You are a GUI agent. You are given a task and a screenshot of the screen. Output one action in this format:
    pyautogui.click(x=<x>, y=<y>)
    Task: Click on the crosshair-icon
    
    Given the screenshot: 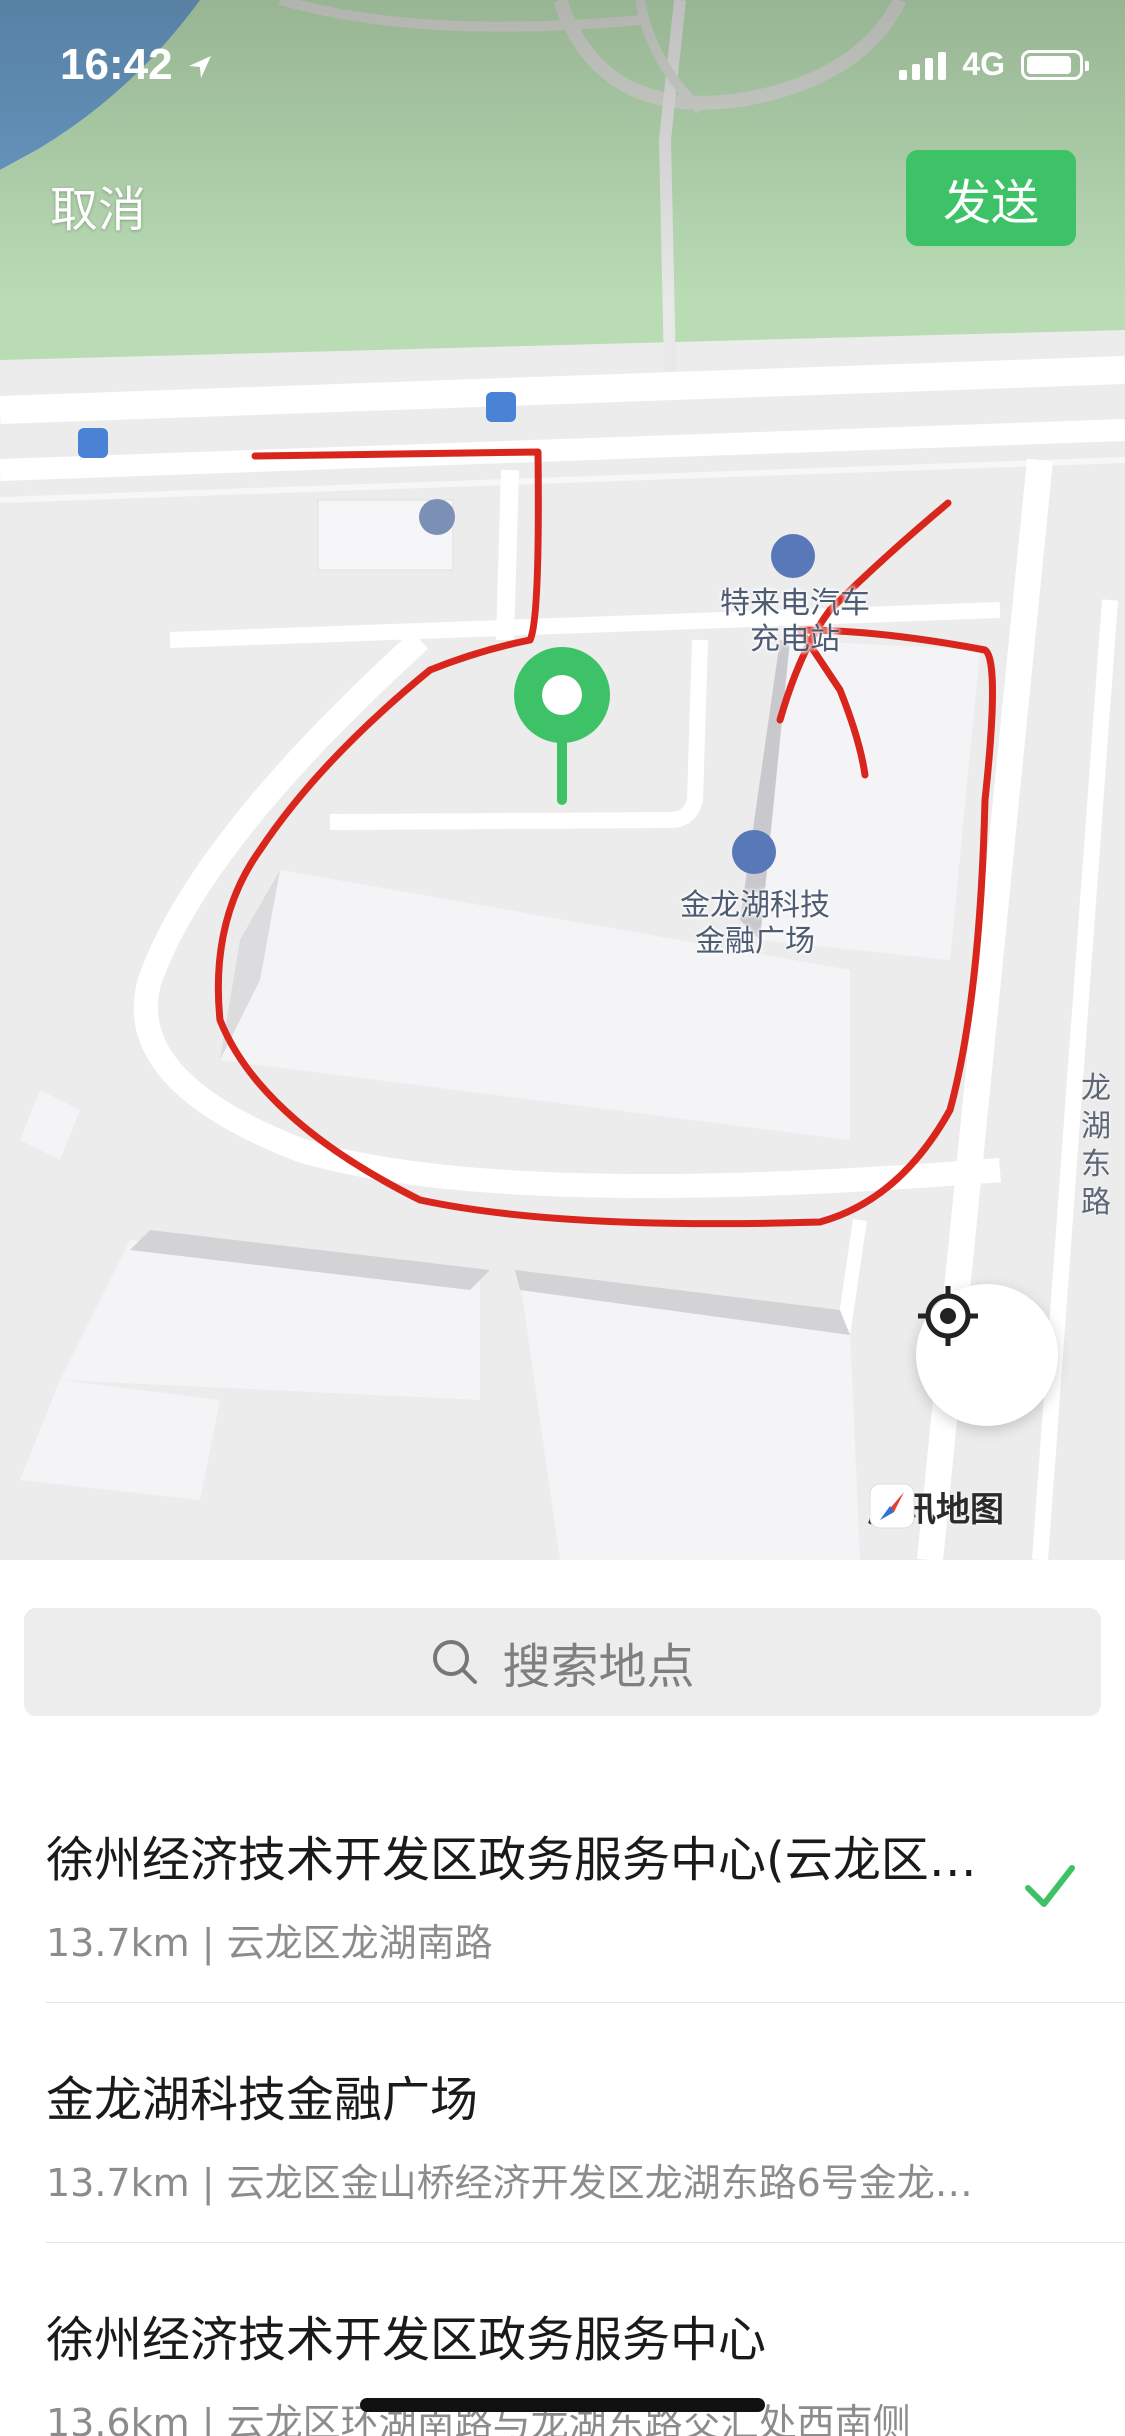 What is the action you would take?
    pyautogui.click(x=948, y=1316)
    